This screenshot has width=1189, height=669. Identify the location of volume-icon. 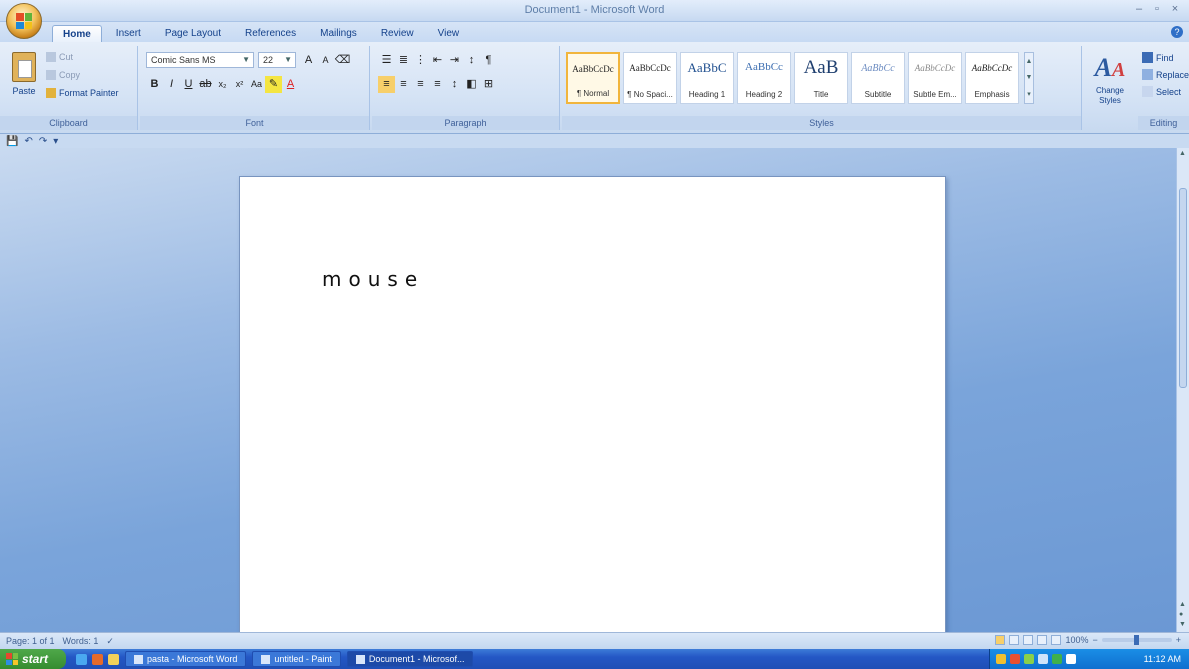
(1071, 659).